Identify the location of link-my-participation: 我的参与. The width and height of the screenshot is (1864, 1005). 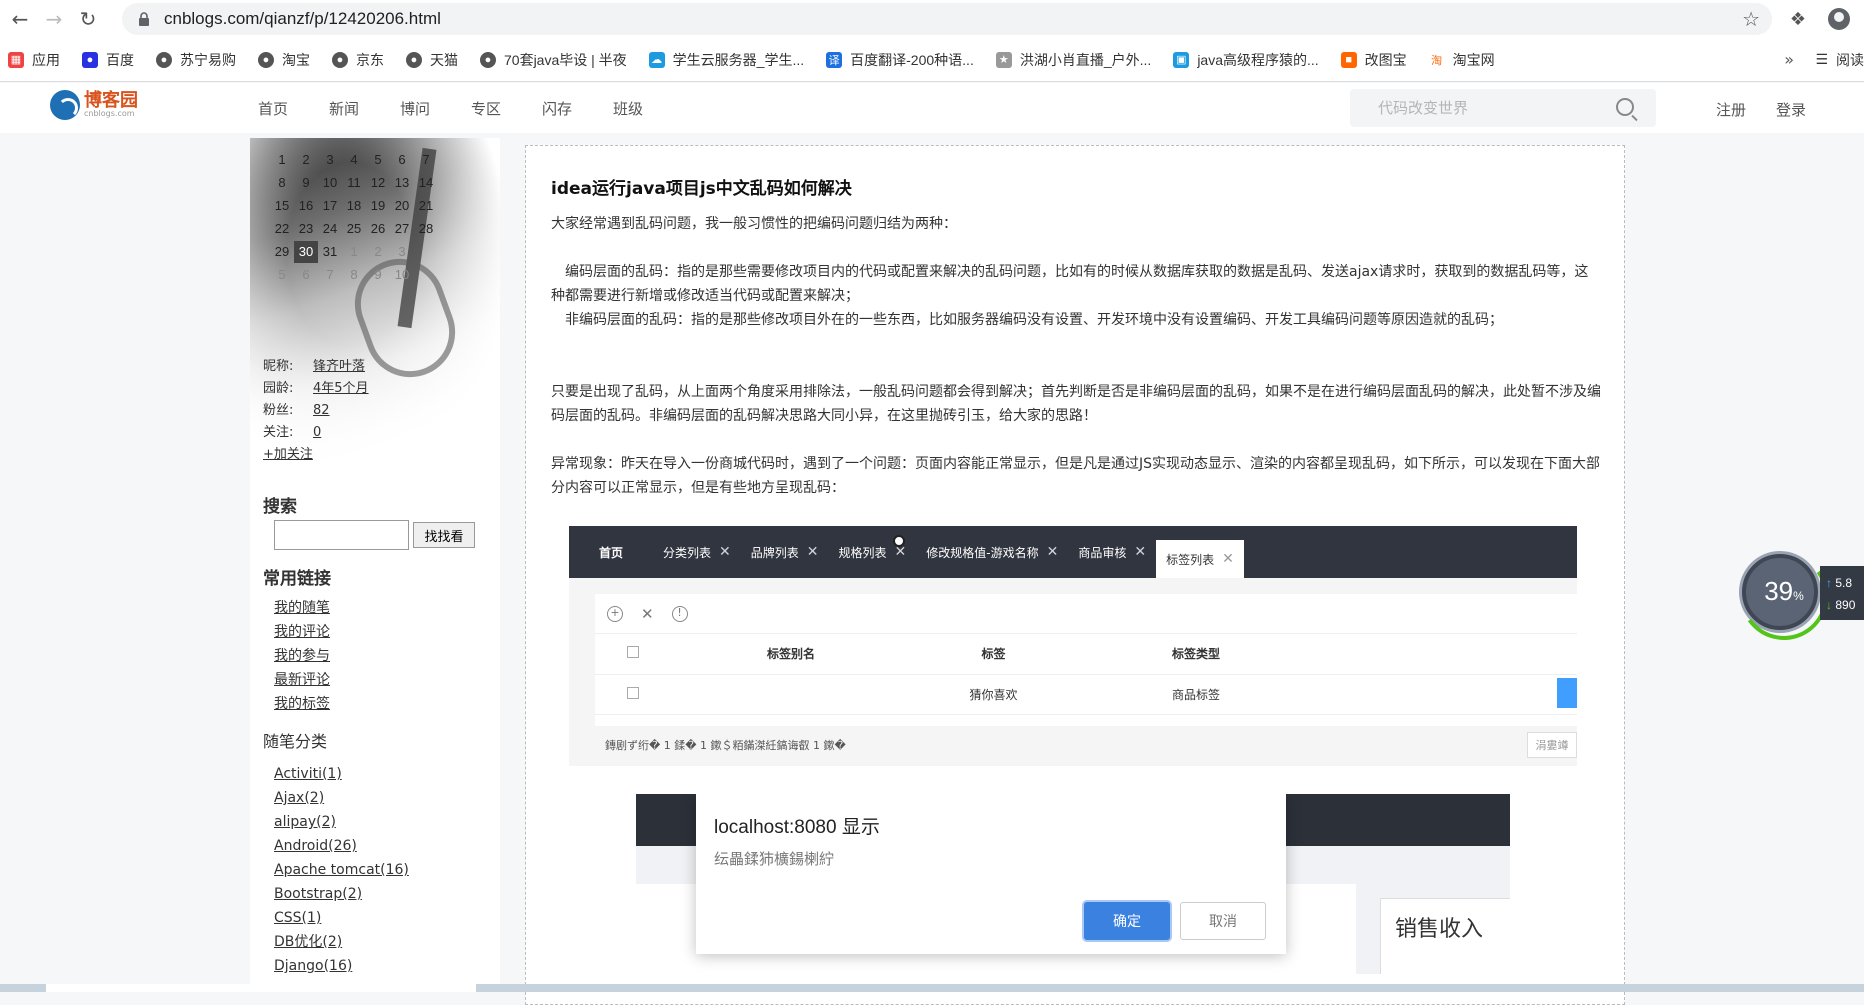
(302, 656).